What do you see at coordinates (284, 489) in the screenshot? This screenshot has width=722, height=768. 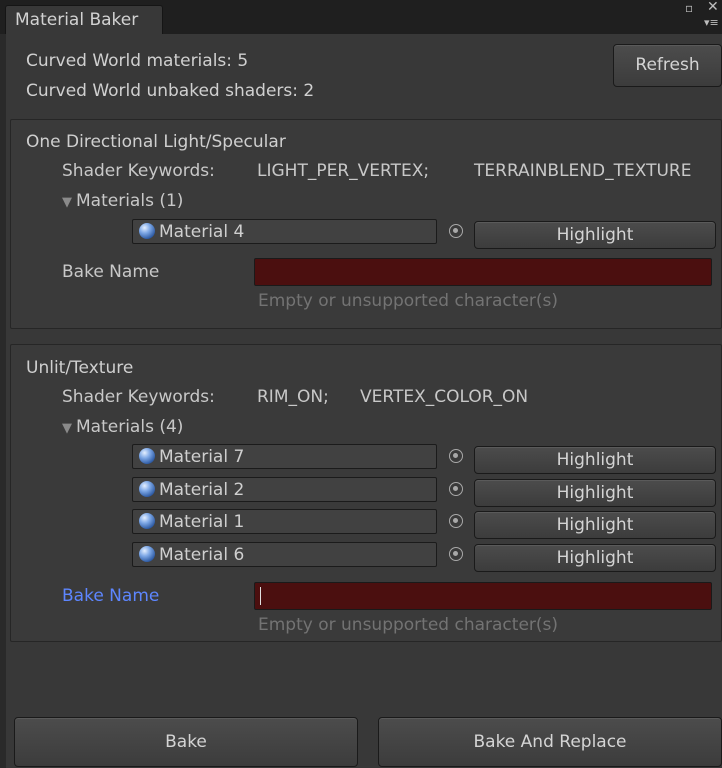 I see `material-field: Material 2` at bounding box center [284, 489].